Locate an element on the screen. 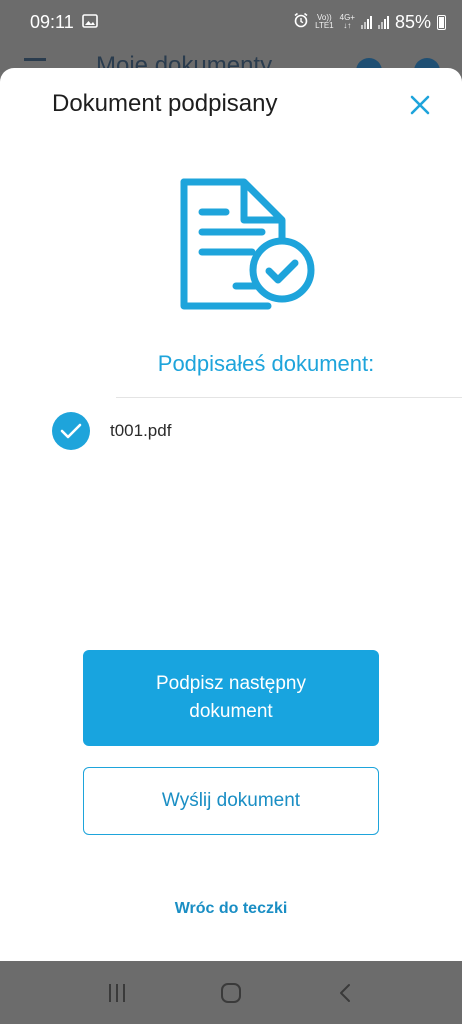 The image size is (462, 1024). file-name: t001.pdf is located at coordinates (141, 430).